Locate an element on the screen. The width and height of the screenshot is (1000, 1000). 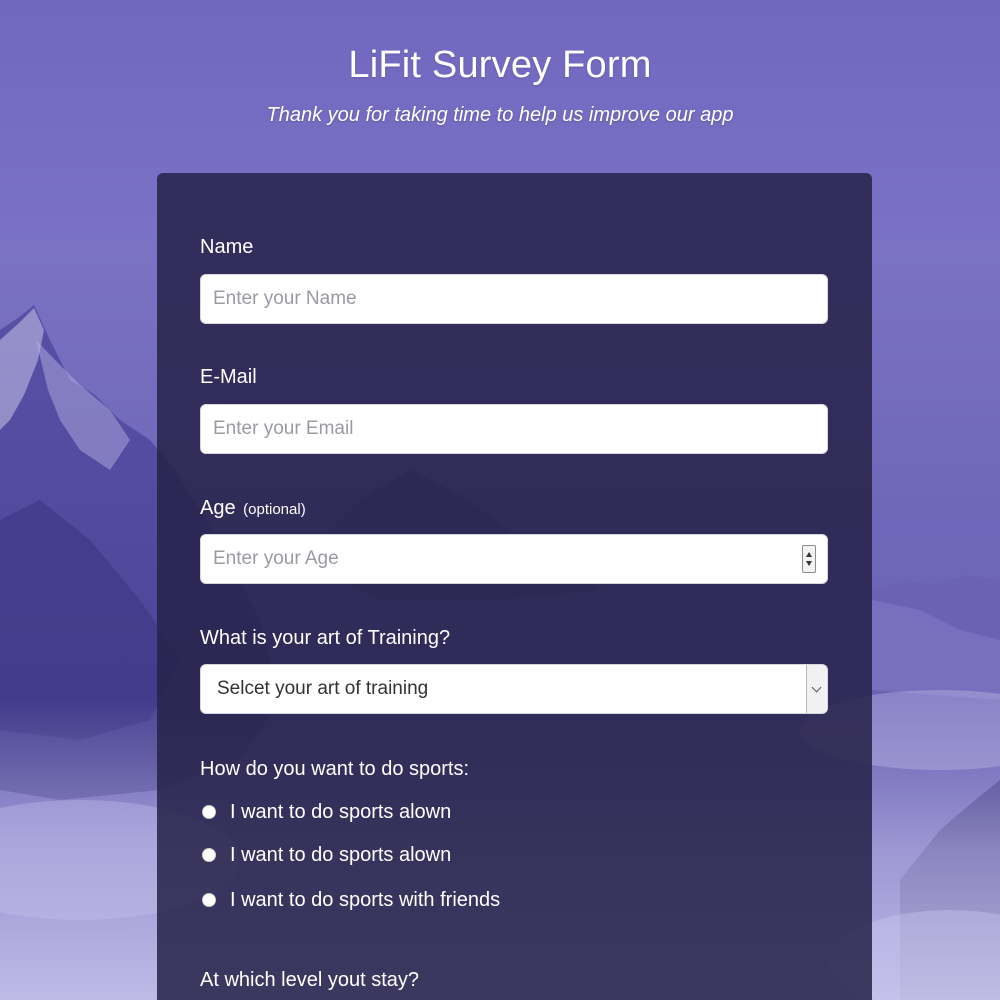
spin-arrows-icon is located at coordinates (809, 559).